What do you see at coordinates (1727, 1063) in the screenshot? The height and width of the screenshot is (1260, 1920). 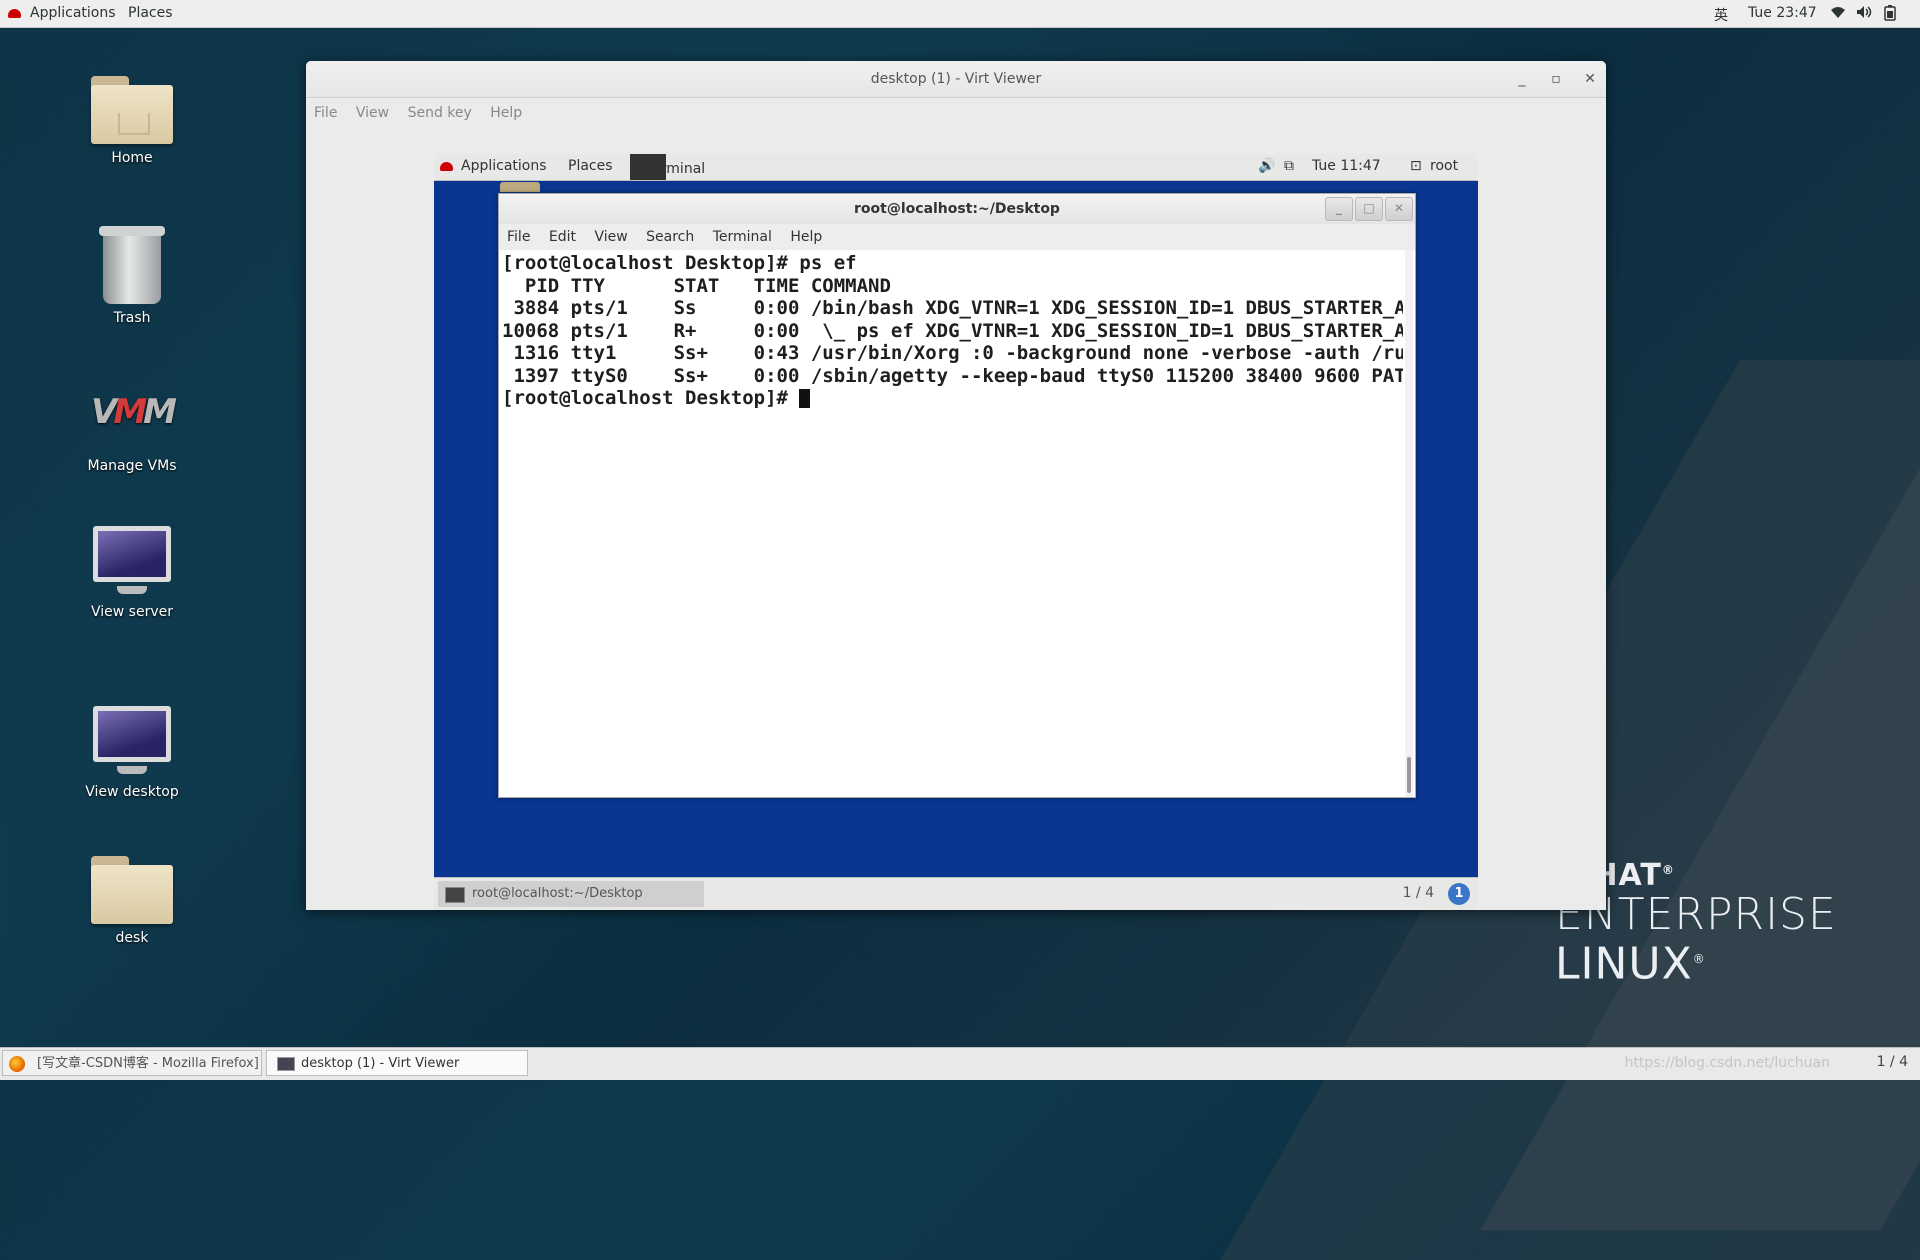 I see `watermark: https://blog.csdn.net/luchuan` at bounding box center [1727, 1063].